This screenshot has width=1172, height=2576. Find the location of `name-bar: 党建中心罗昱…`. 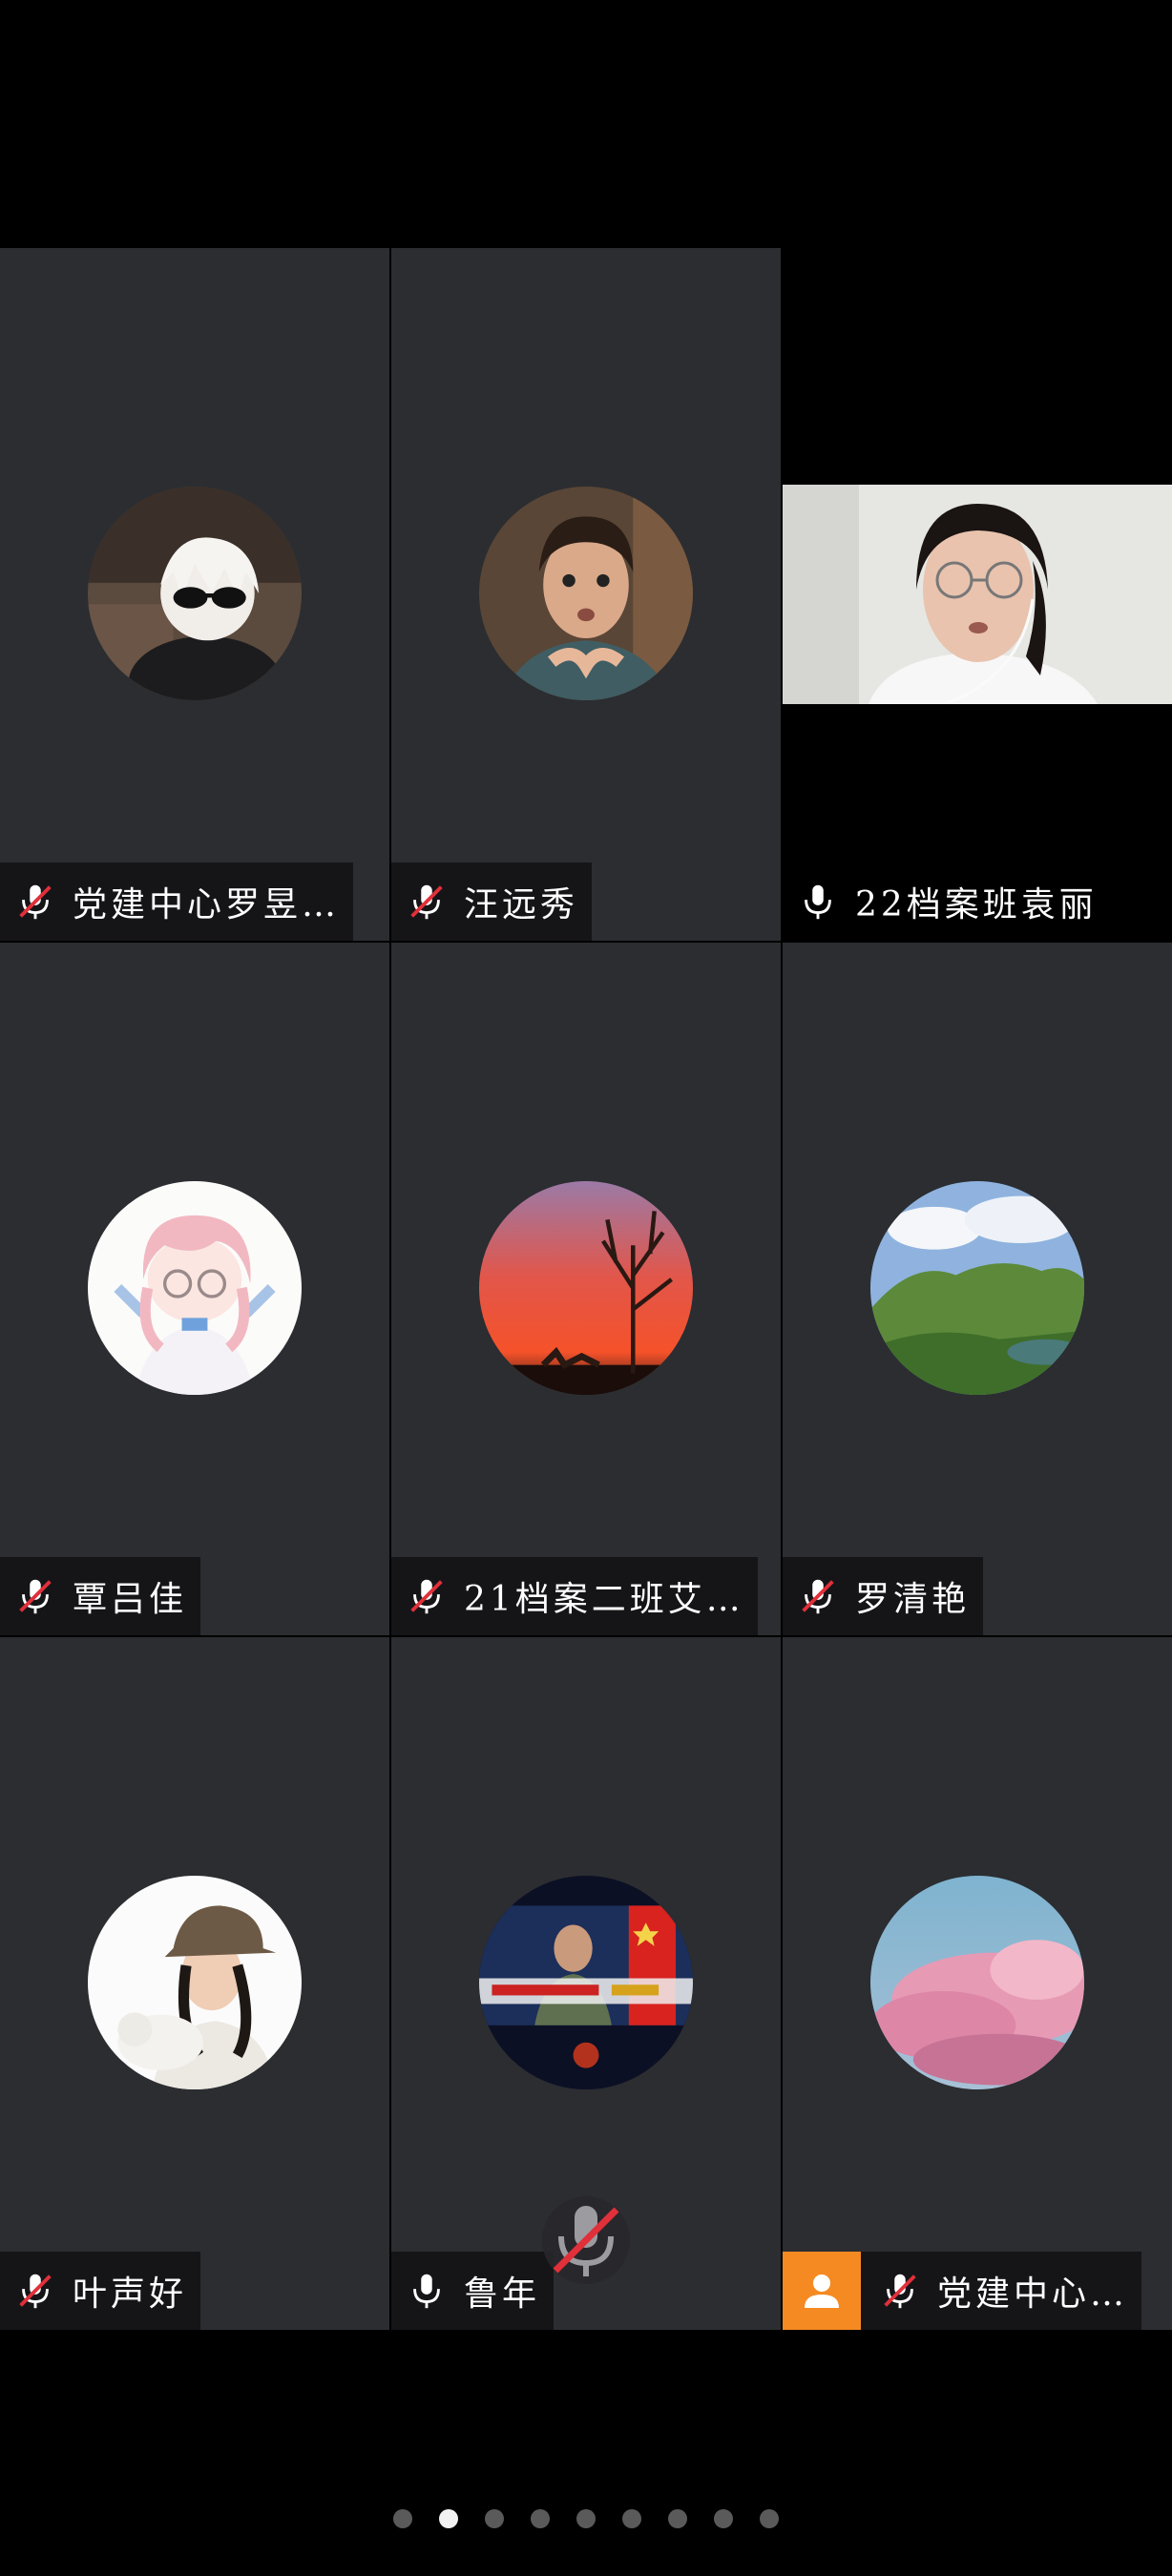

name-bar: 党建中心罗昱… is located at coordinates (177, 901).